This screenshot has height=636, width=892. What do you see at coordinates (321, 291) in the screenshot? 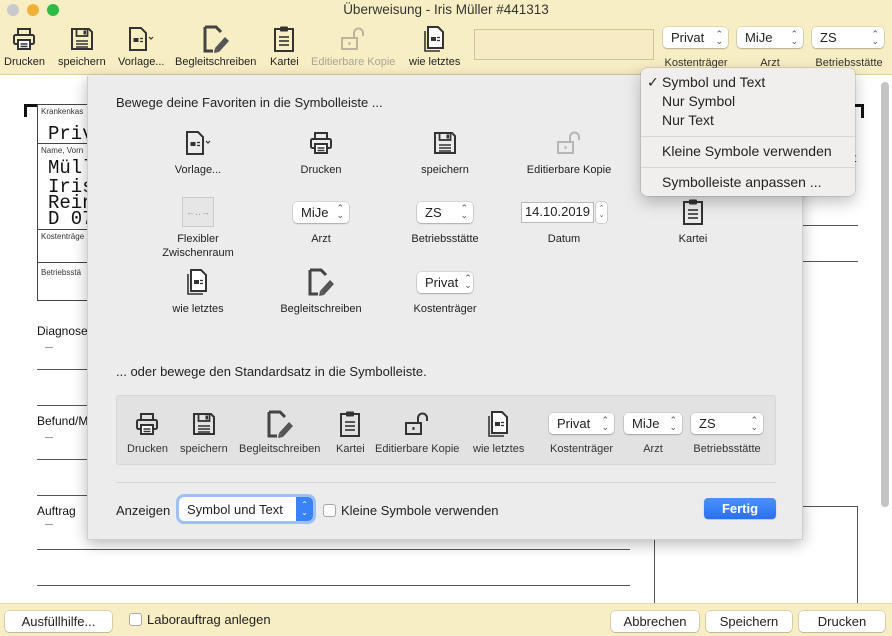
I see `fav-cover-letter: Begleitschreiben` at bounding box center [321, 291].